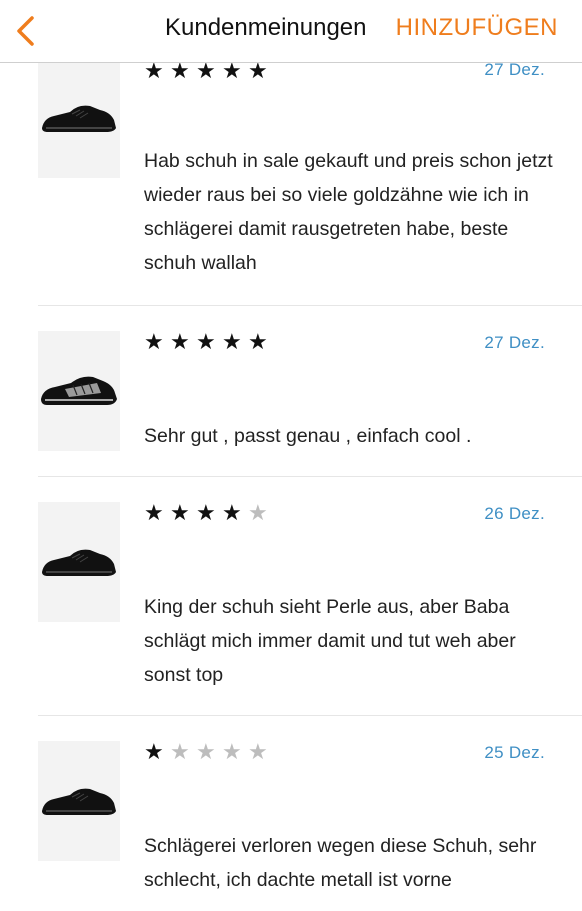 The image size is (582, 911). I want to click on back-button, so click(25, 31).